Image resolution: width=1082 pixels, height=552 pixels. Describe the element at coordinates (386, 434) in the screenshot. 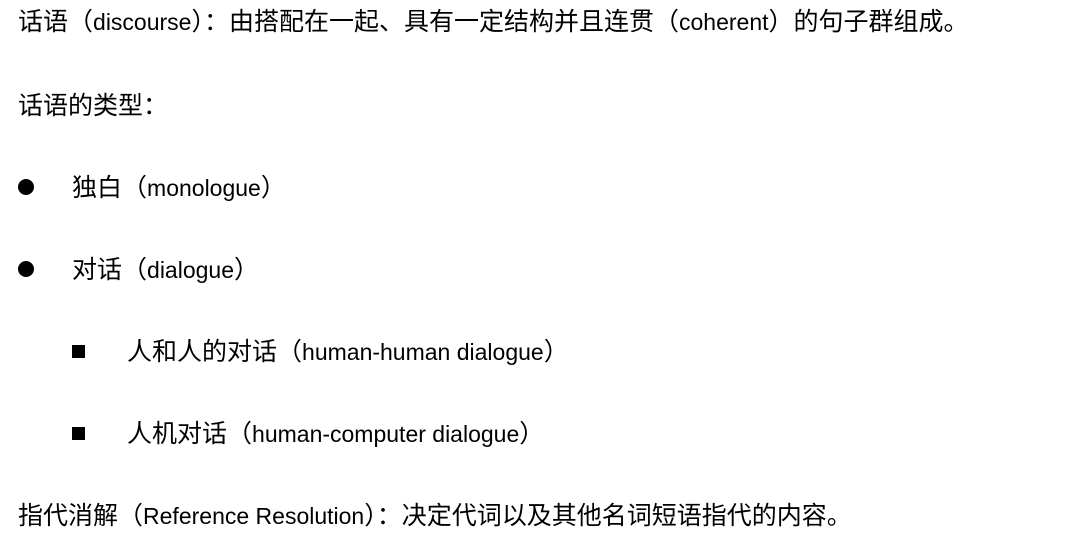

I see `term-human-computer-dialogue-en: human-computer dialogue` at that location.